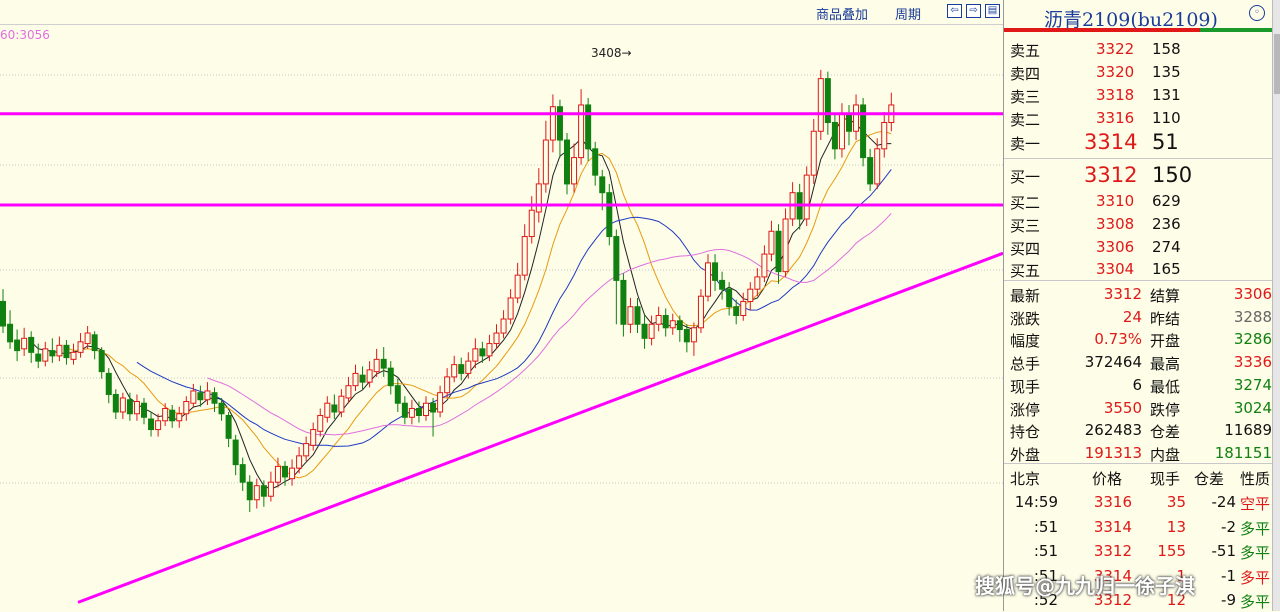 This screenshot has width=1280, height=612. I want to click on bid-price: 3304, so click(1115, 269).